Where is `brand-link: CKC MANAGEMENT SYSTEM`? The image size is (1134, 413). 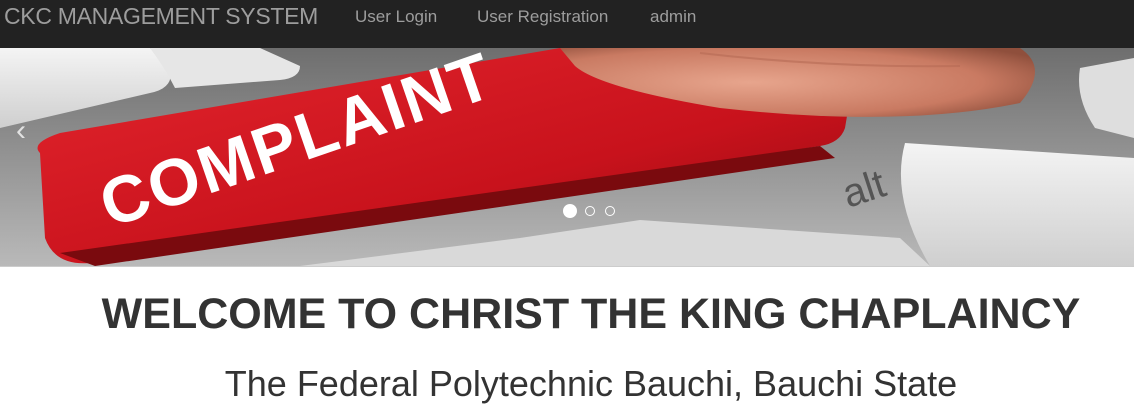 brand-link: CKC MANAGEMENT SYSTEM is located at coordinates (161, 16).